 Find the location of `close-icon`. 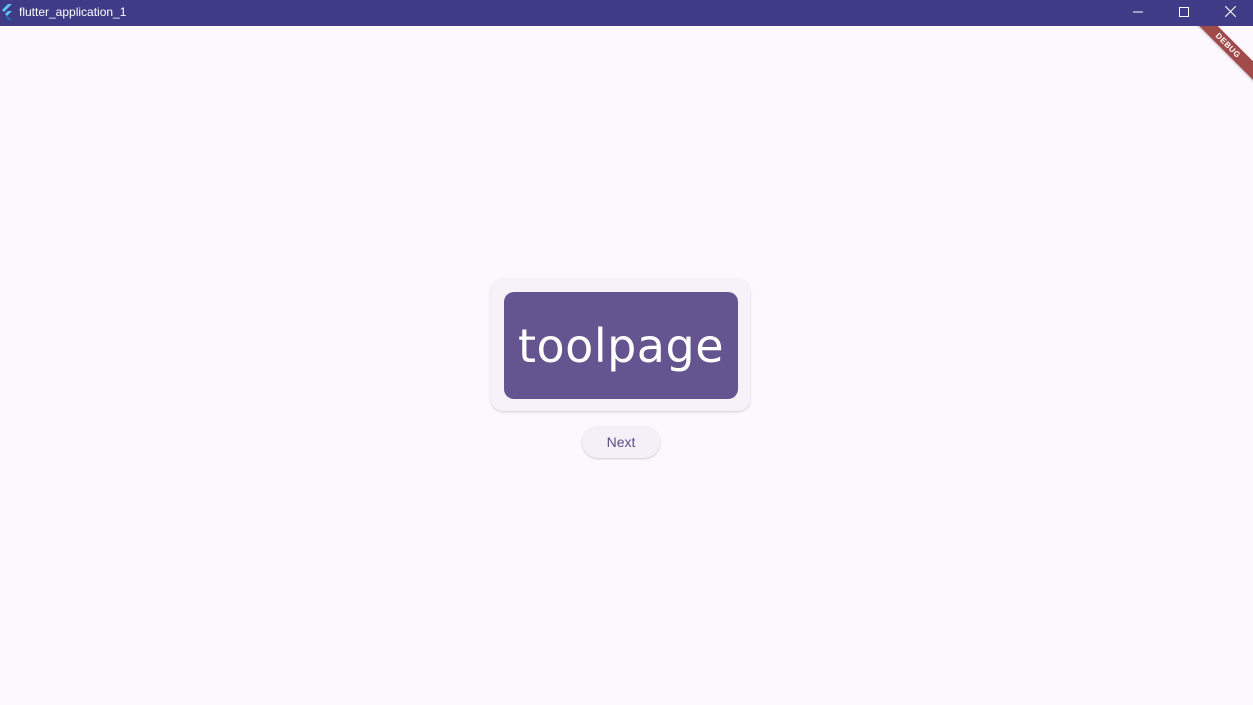

close-icon is located at coordinates (1230, 13).